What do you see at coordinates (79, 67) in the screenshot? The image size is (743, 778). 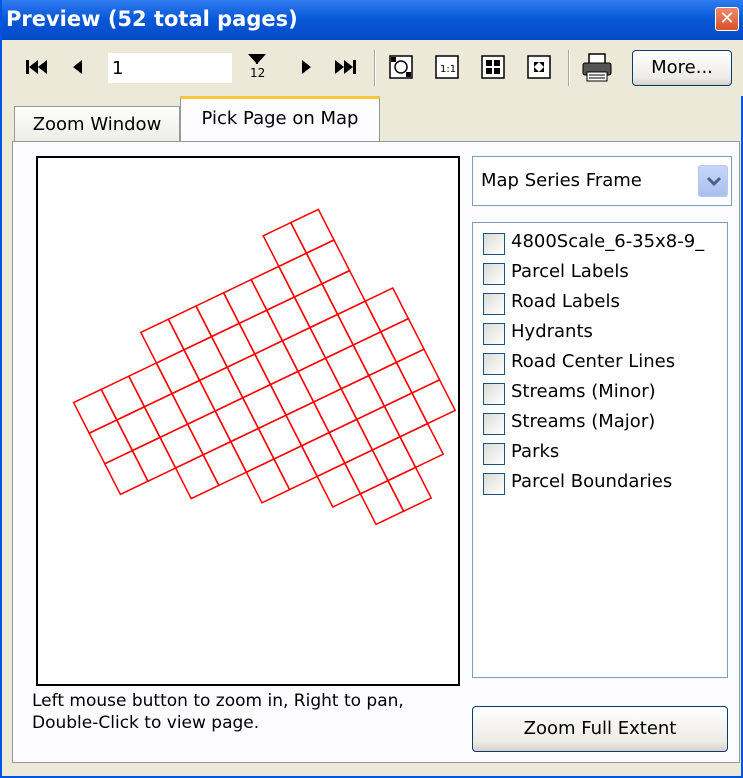 I see `previous-page-button` at bounding box center [79, 67].